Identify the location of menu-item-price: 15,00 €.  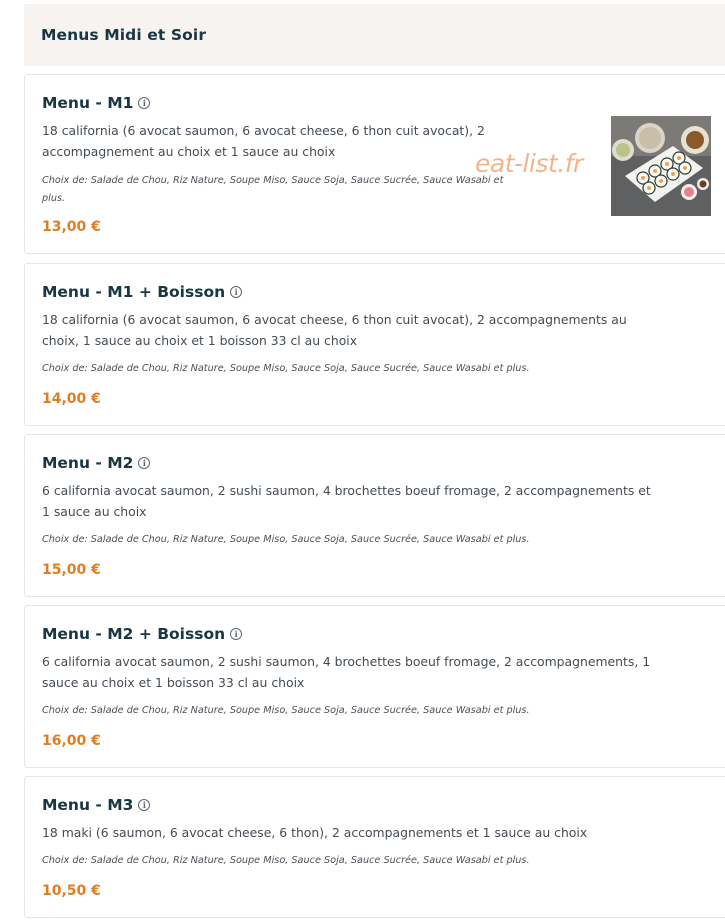
(71, 570).